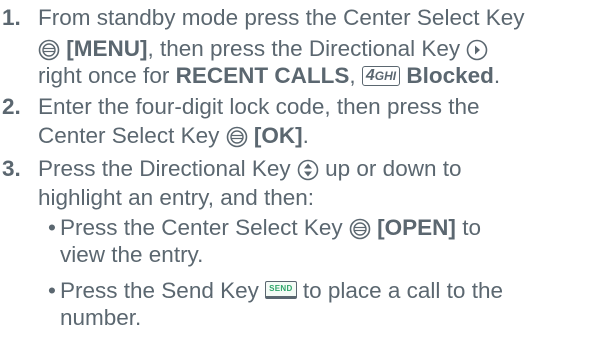 This screenshot has width=589, height=337. Describe the element at coordinates (471, 227) in the screenshot. I see `bullet-text: to` at that location.